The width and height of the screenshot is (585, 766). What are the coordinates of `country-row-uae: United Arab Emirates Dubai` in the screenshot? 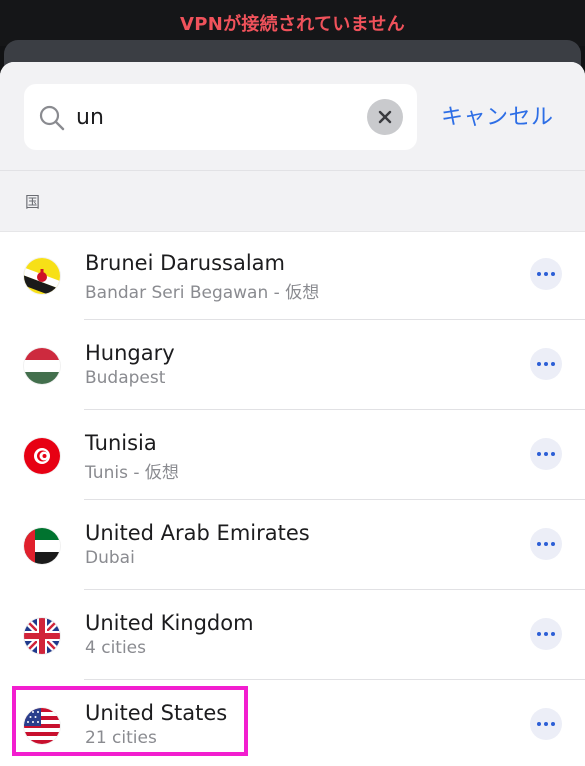 It's located at (292, 545).